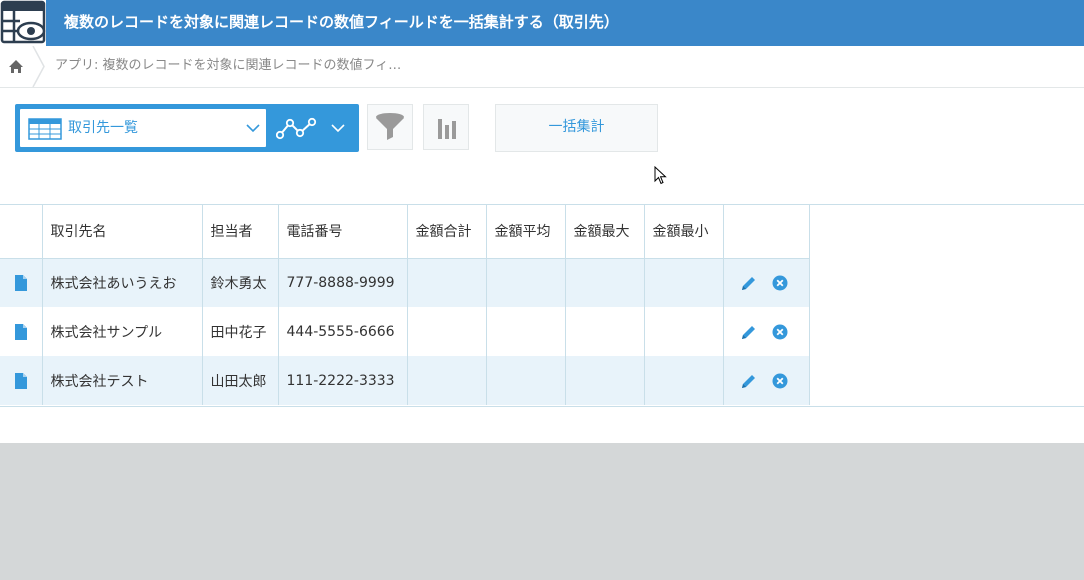 This screenshot has width=1084, height=580. Describe the element at coordinates (605, 231) in the screenshot. I see `column-header-max: 金額最大` at that location.